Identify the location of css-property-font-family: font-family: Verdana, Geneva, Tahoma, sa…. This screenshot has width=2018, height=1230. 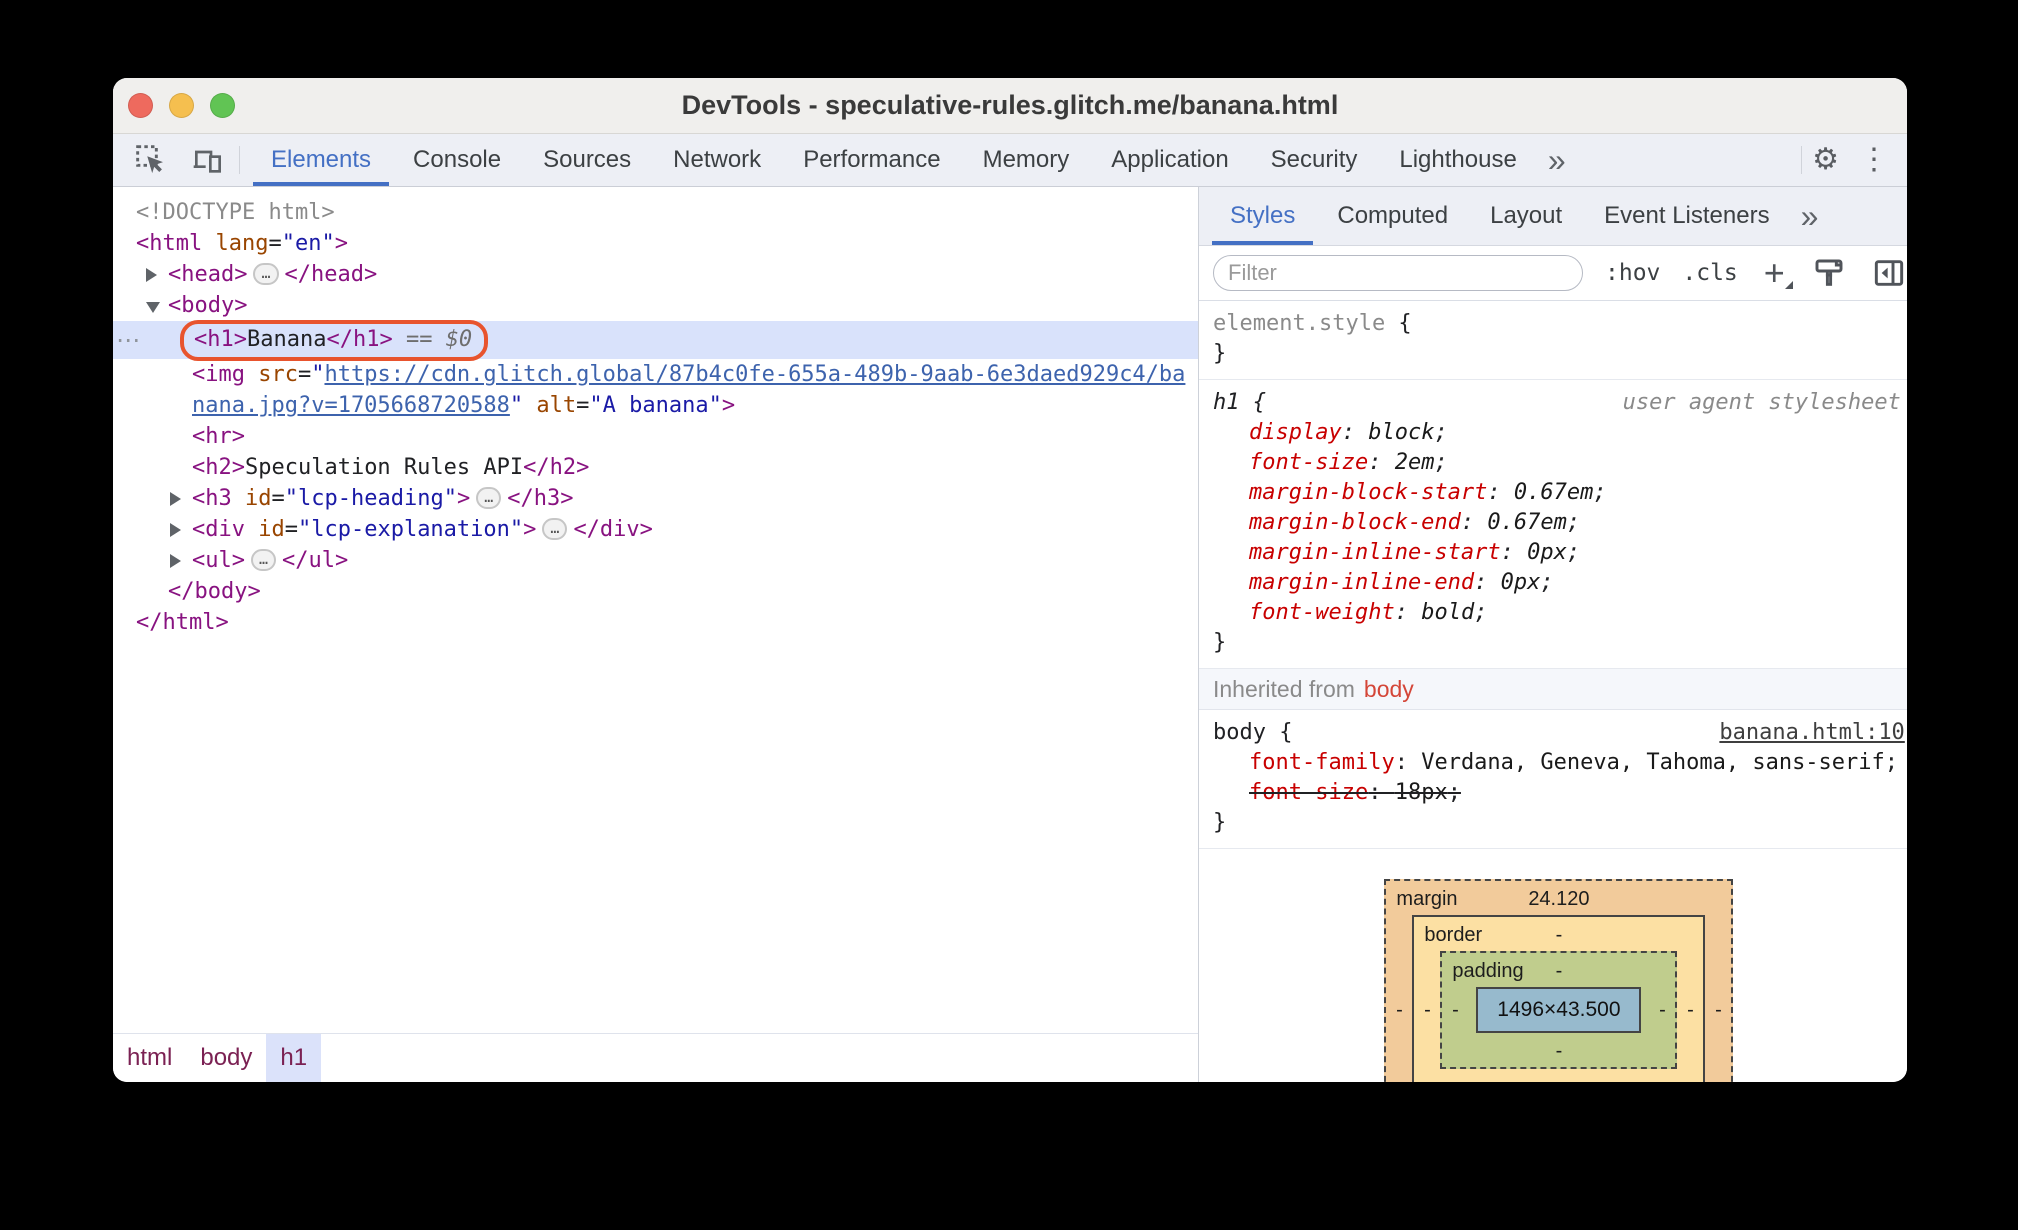
(1559, 763).